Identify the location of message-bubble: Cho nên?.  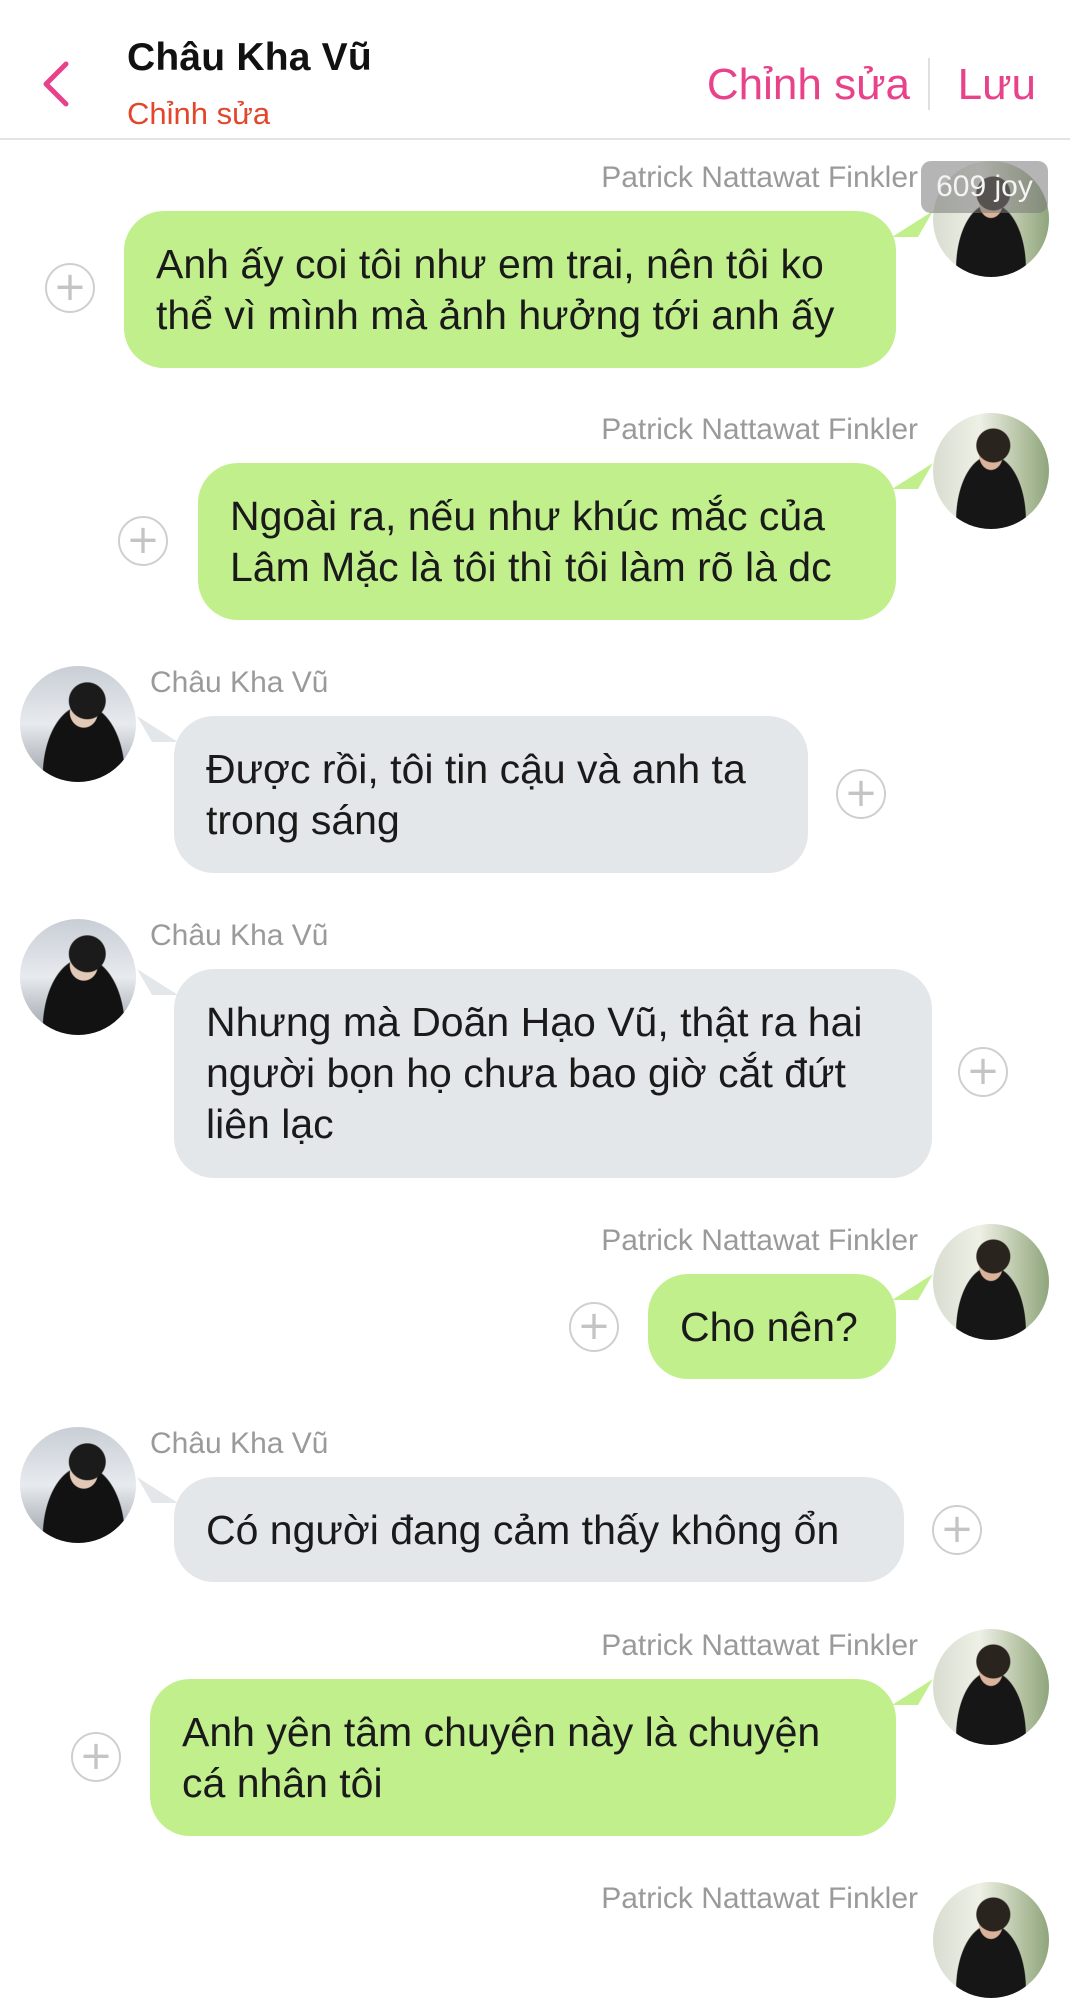
(772, 1326).